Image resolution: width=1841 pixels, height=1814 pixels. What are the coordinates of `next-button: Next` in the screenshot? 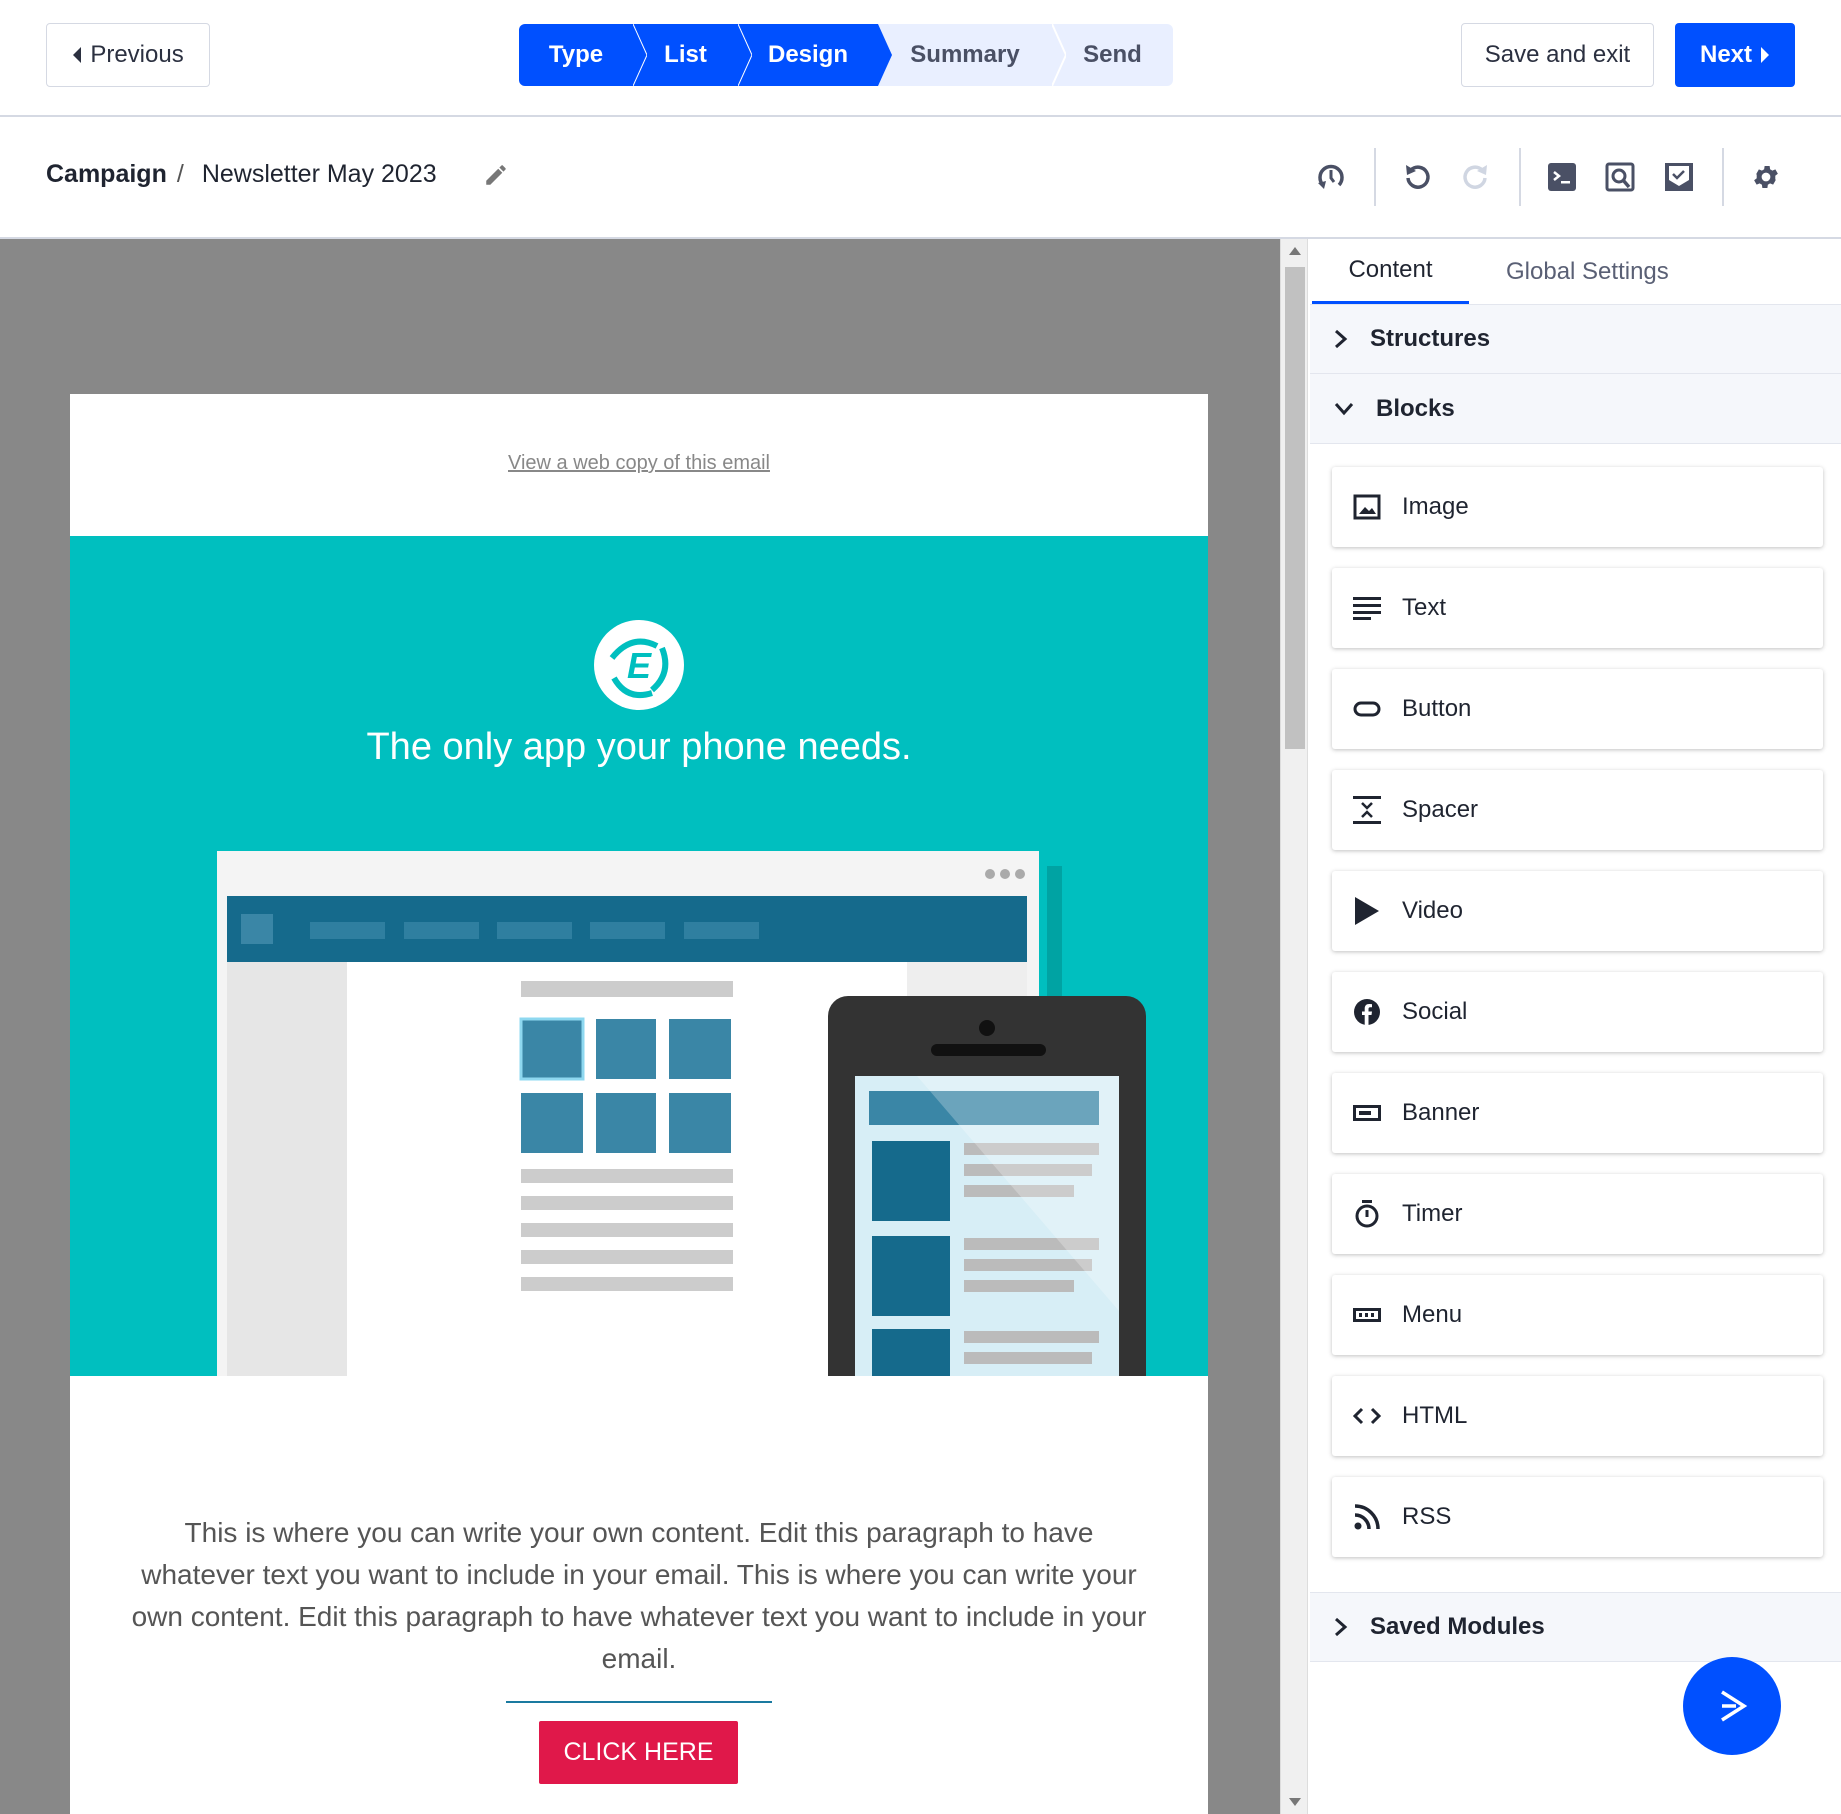 It's located at (1735, 55).